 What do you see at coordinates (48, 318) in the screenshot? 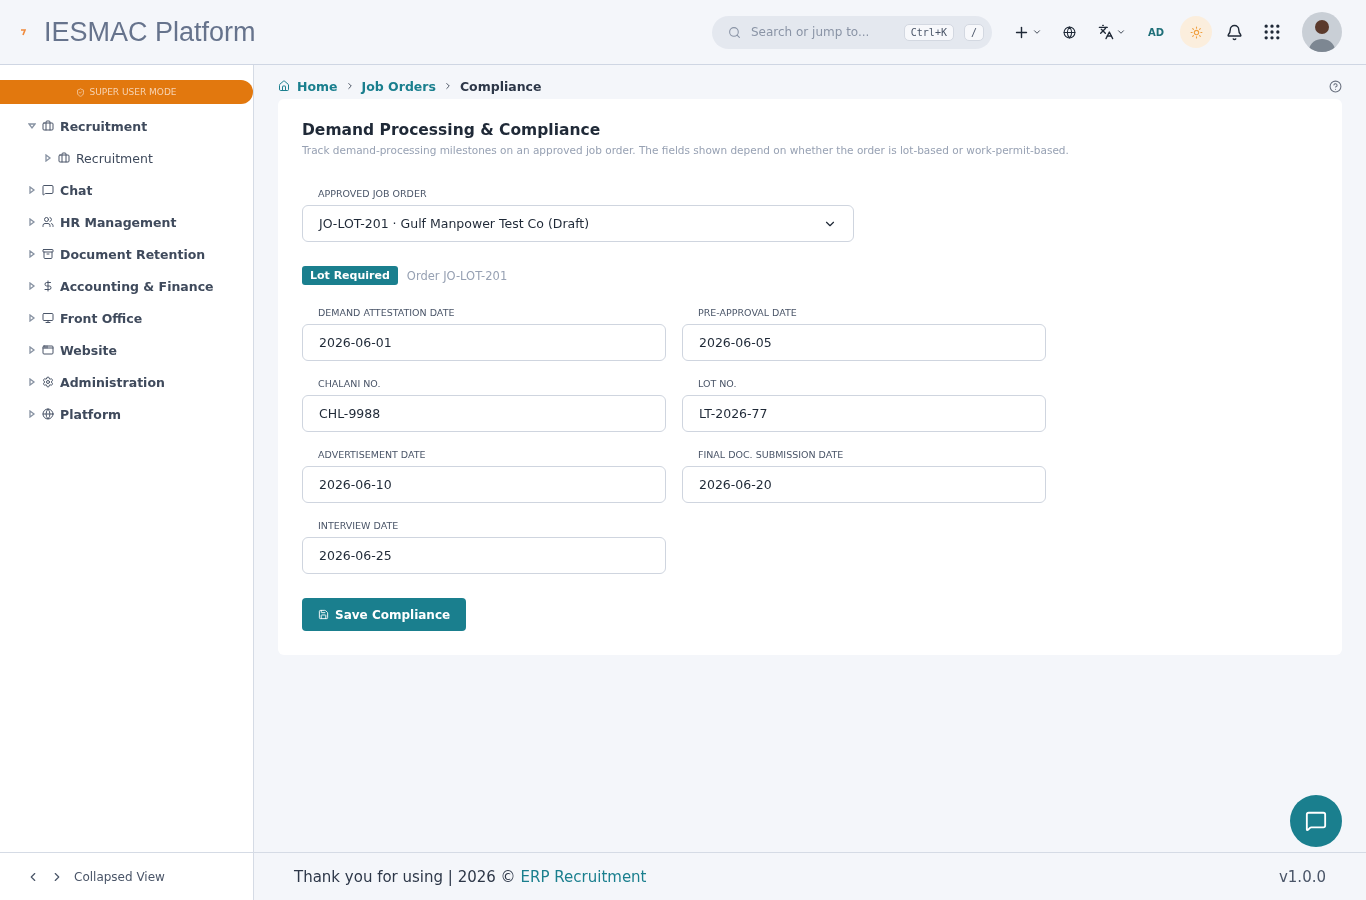
I see `monitor-icon` at bounding box center [48, 318].